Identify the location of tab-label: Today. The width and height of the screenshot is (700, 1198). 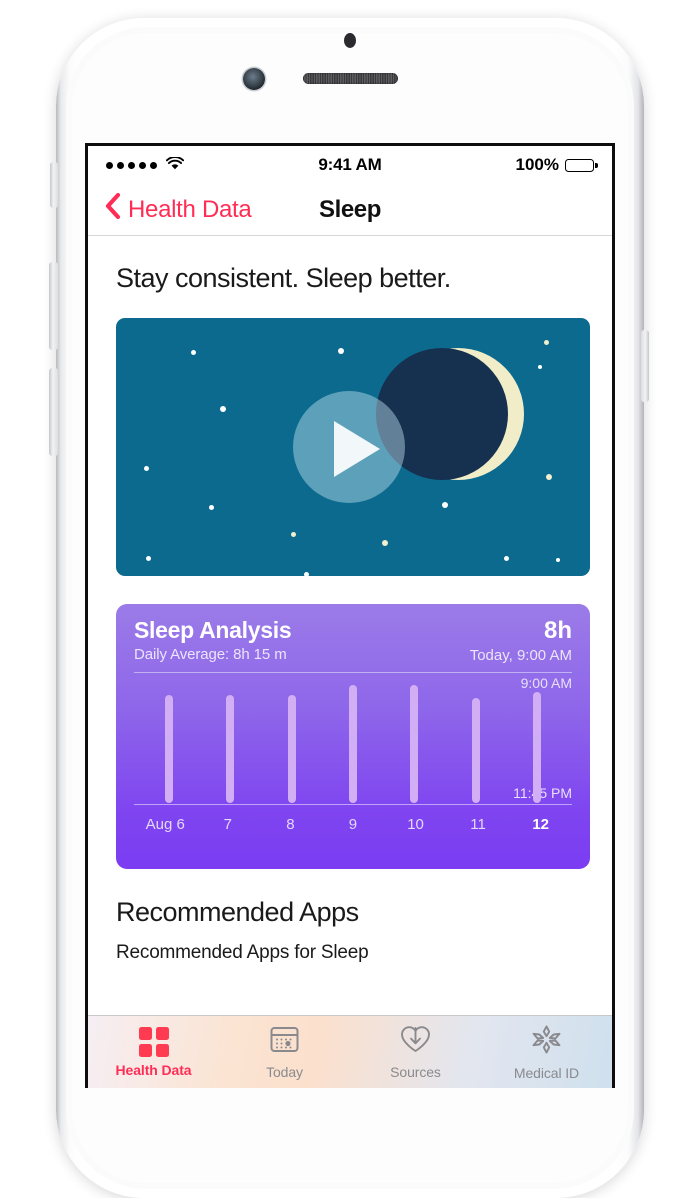
(284, 1072).